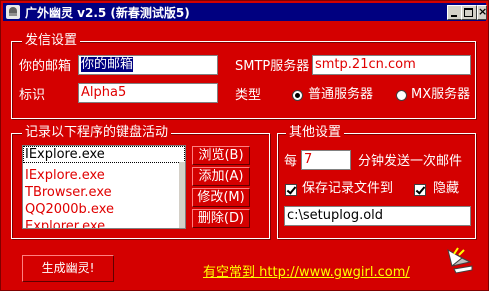 The height and width of the screenshot is (291, 489). Describe the element at coordinates (340, 95) in the screenshot. I see `radio-normal-server-label: 普通服务器` at that location.